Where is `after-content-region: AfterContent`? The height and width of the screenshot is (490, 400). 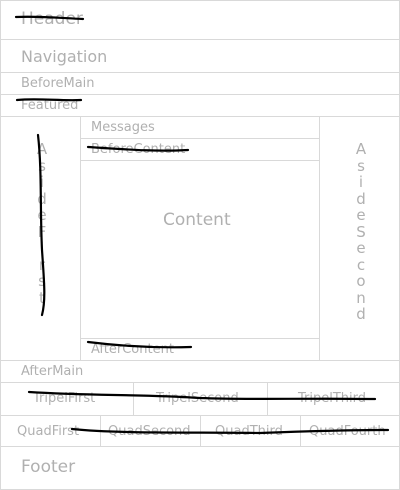
after-content-region: AfterContent is located at coordinates (200, 349).